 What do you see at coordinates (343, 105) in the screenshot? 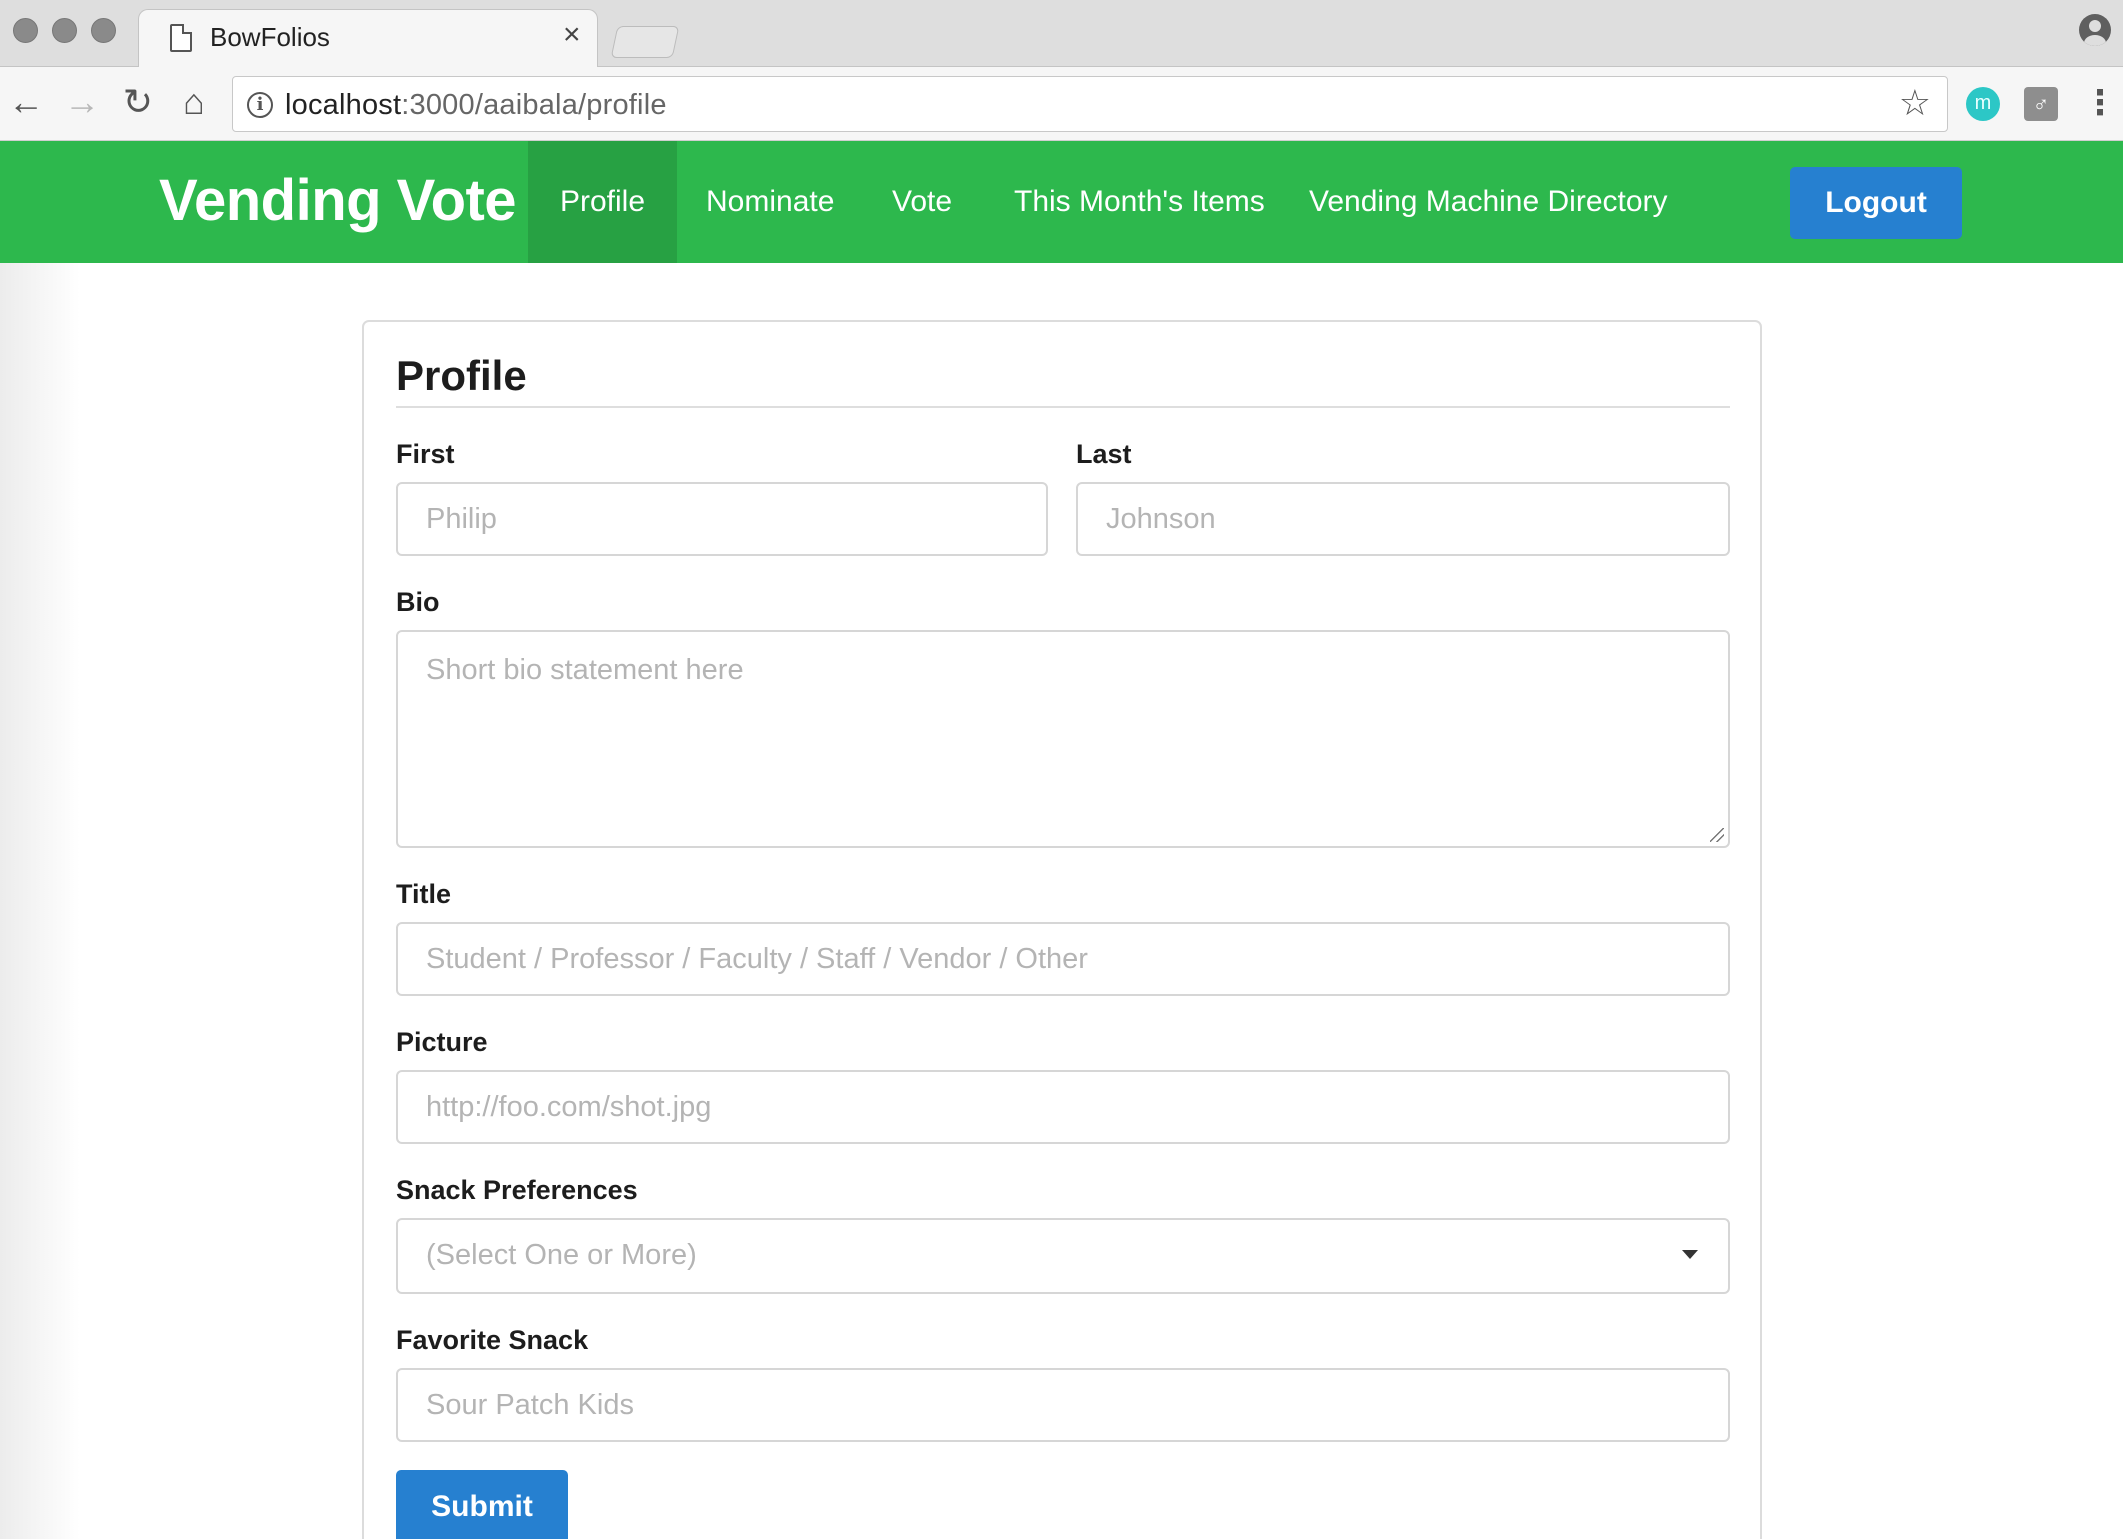
I see `url-host: localhost` at bounding box center [343, 105].